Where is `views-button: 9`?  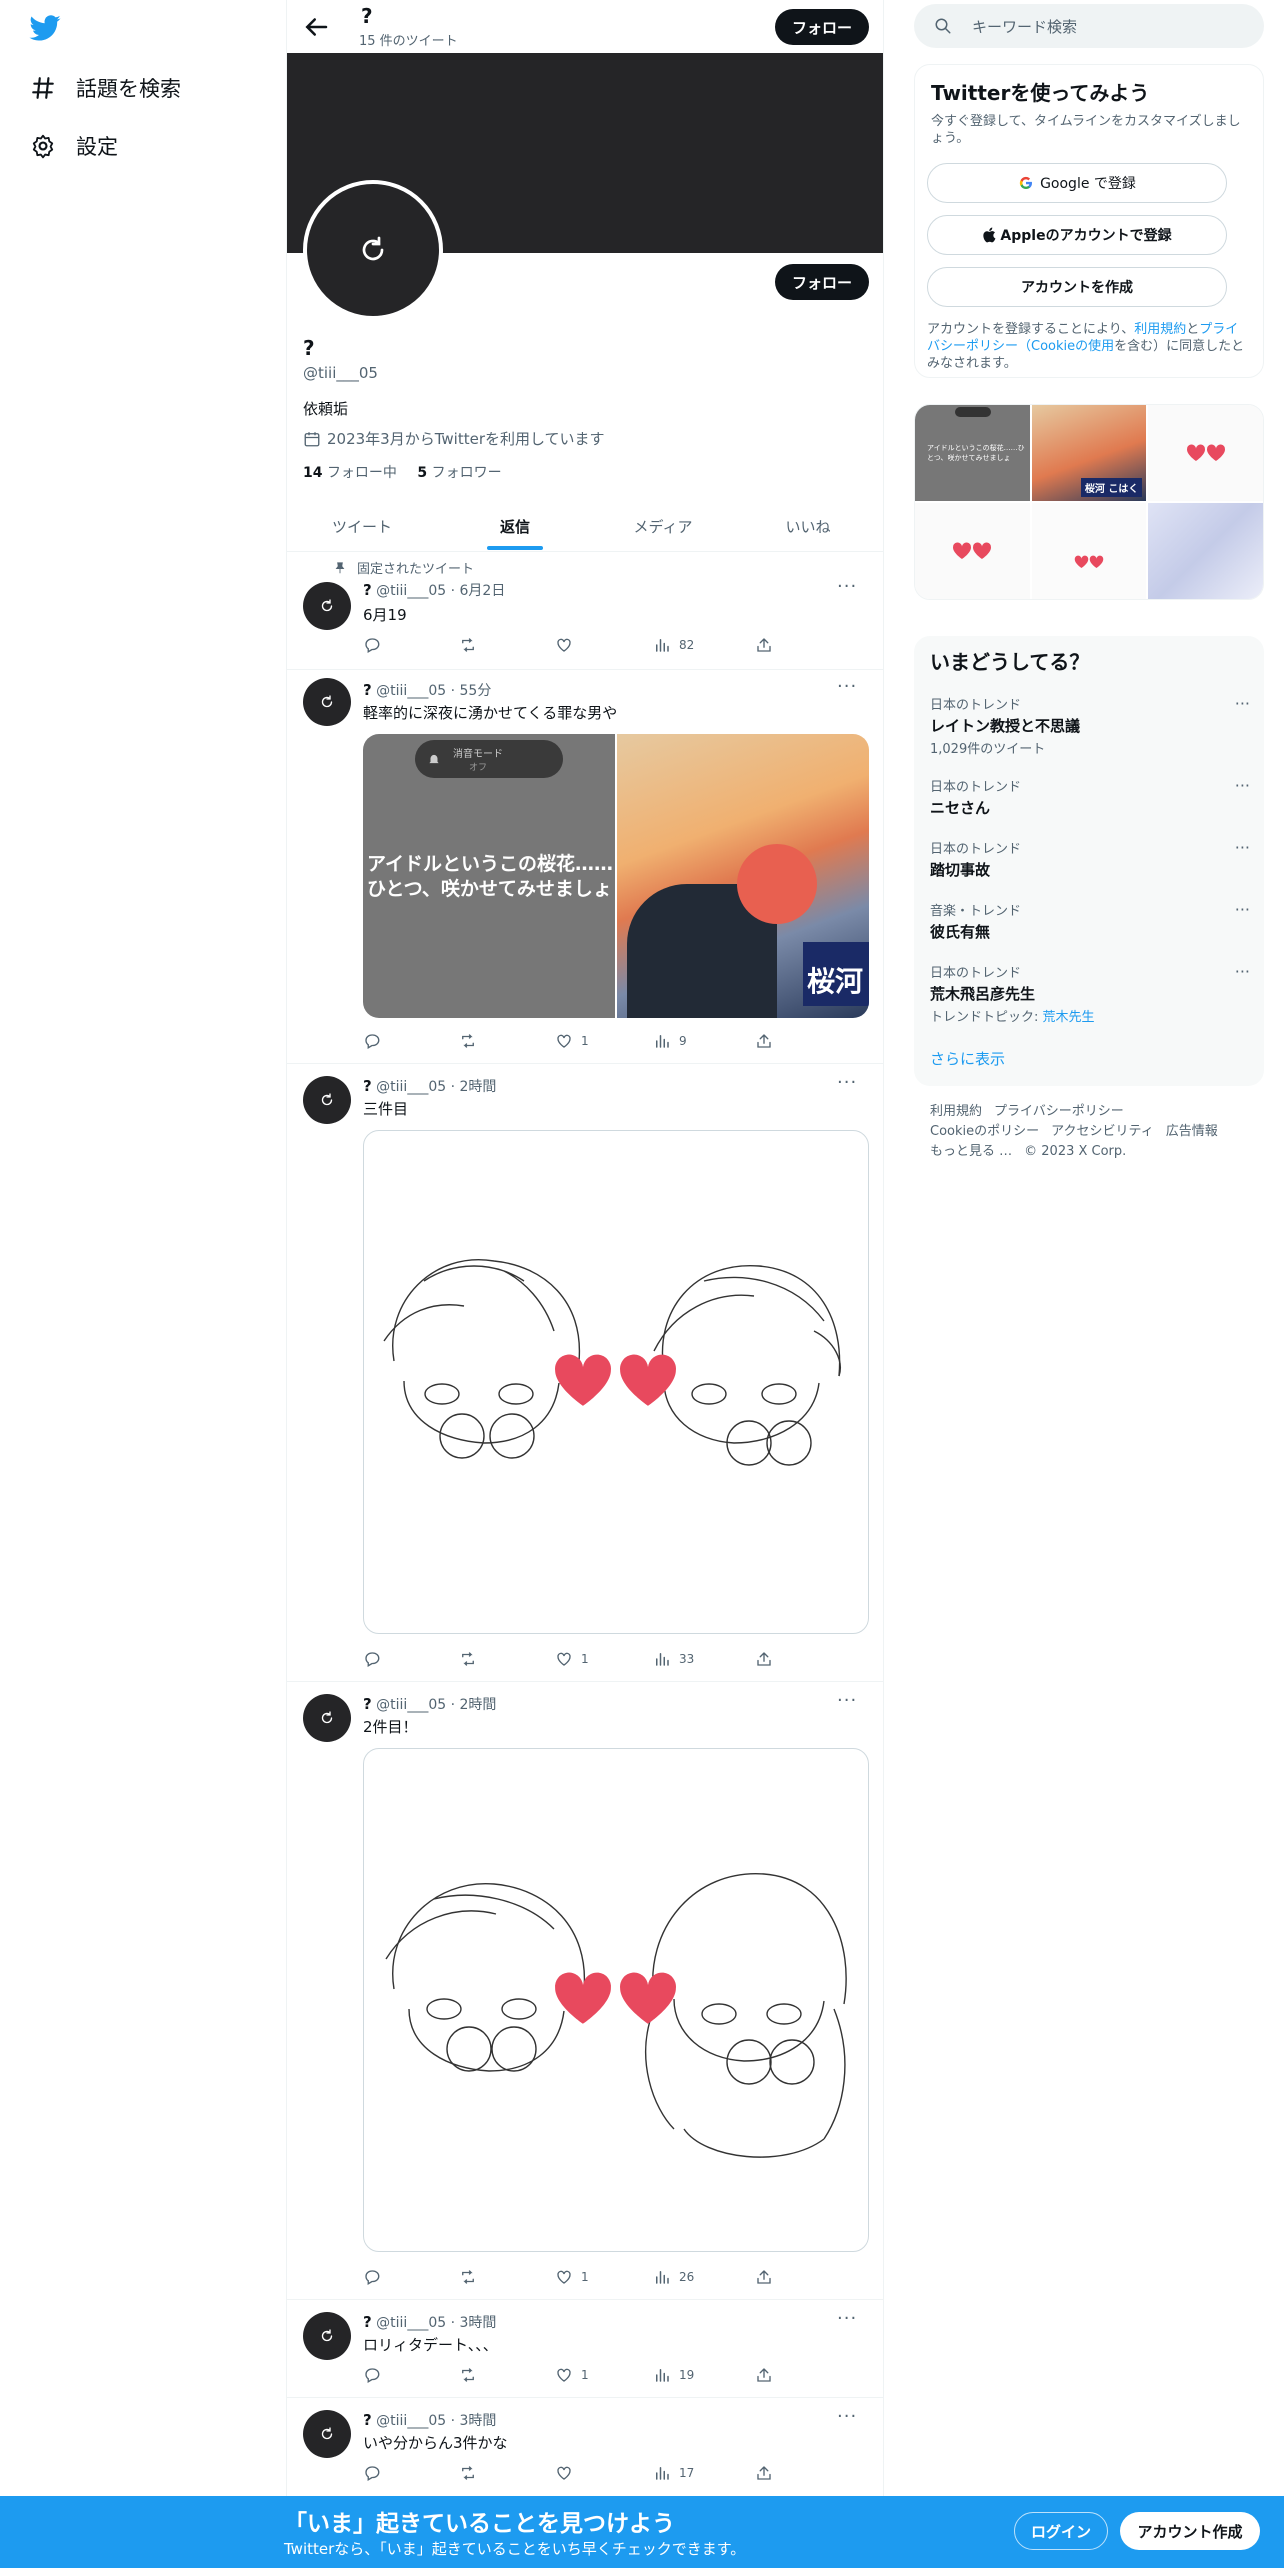
views-button: 9 is located at coordinates (670, 1041).